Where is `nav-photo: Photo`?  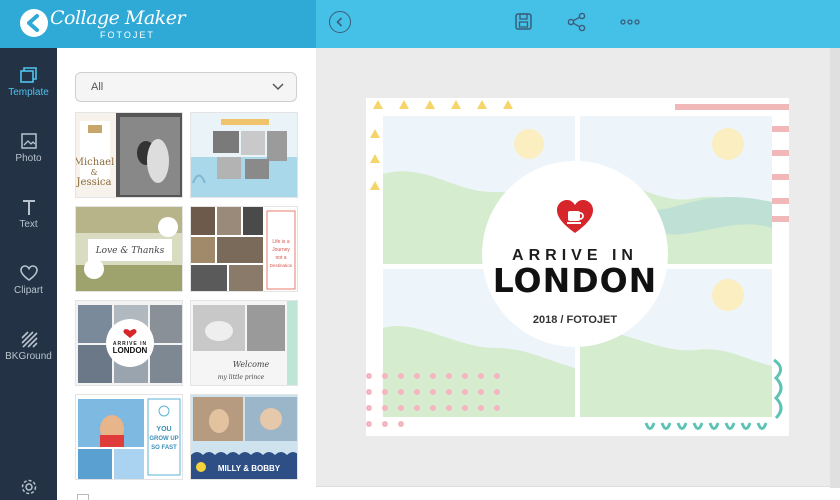
nav-photo: Photo is located at coordinates (28, 162).